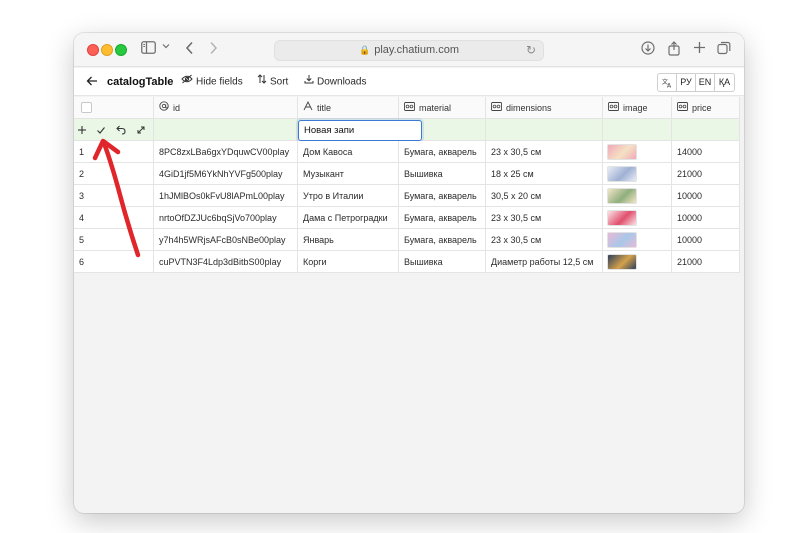 This screenshot has height=533, width=800. I want to click on new-row-image-cell, so click(637, 130).